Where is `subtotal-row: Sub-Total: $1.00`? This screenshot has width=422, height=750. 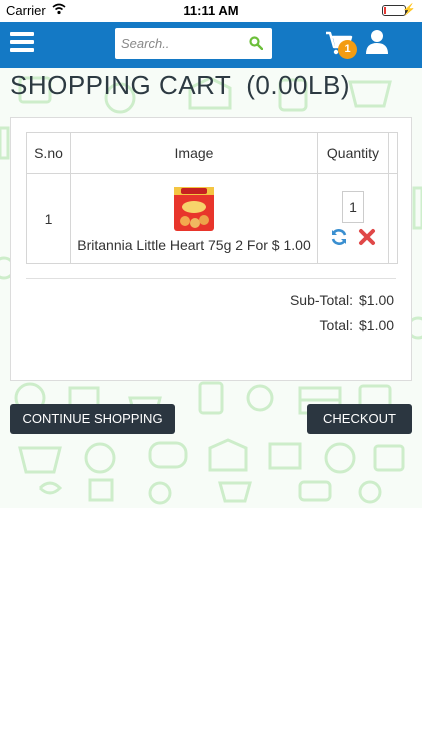 subtotal-row: Sub-Total: $1.00 is located at coordinates (342, 300).